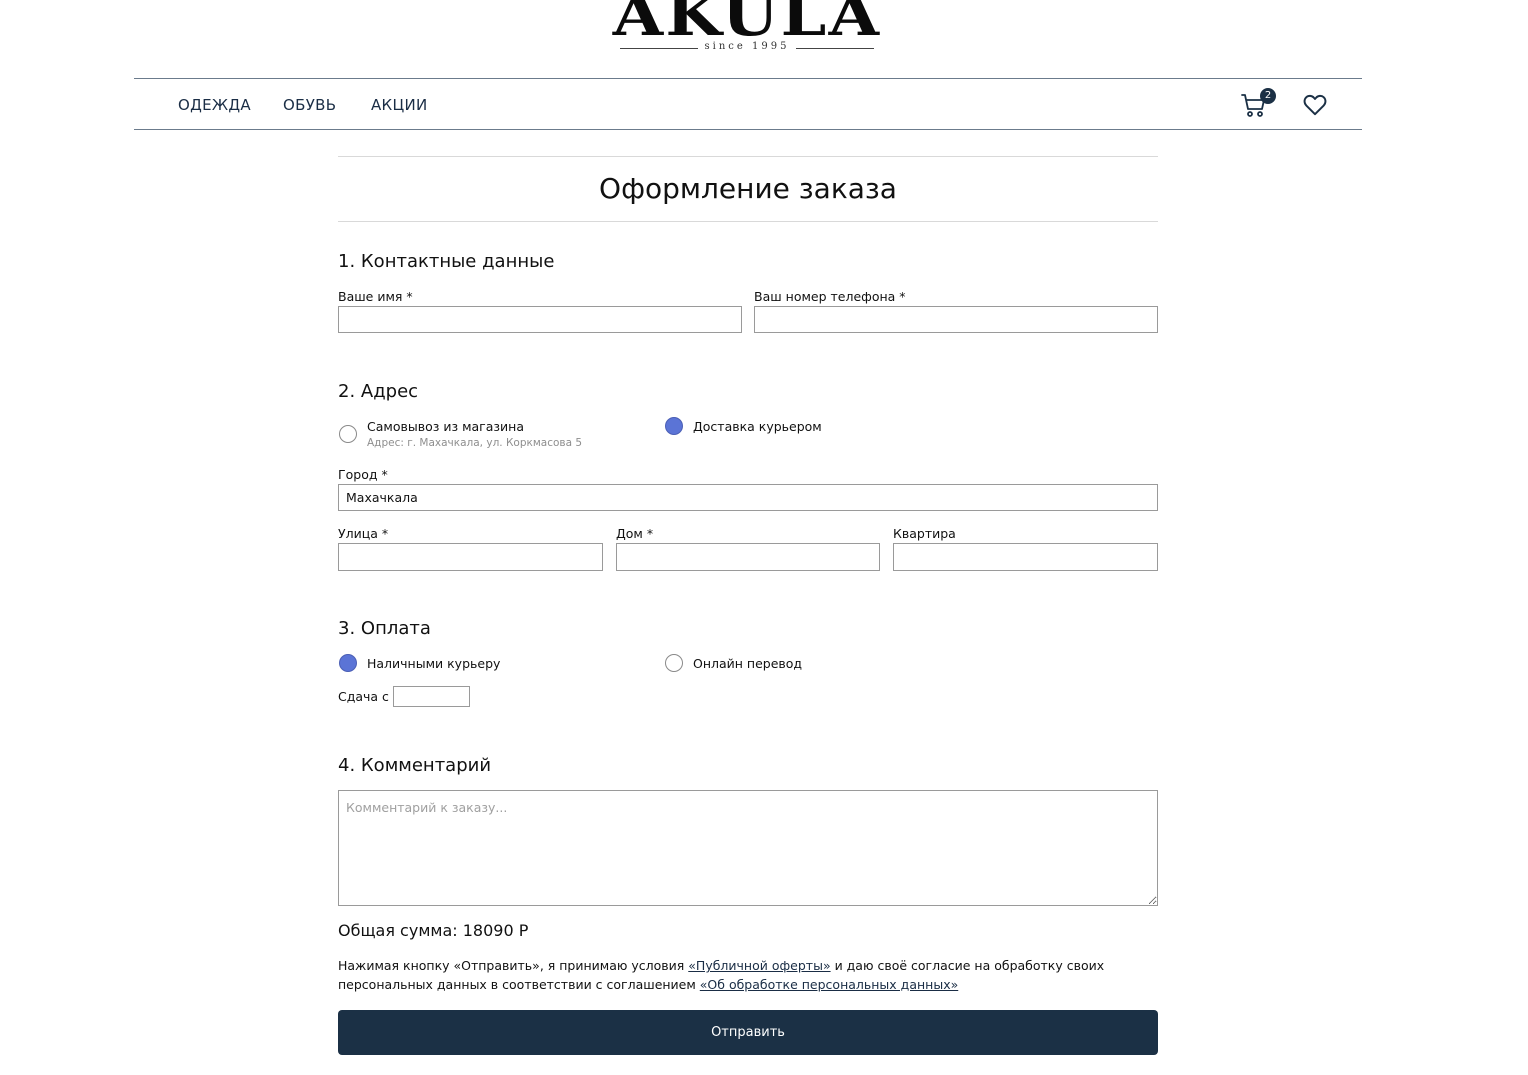  I want to click on brand-tagline: since 1995, so click(747, 46).